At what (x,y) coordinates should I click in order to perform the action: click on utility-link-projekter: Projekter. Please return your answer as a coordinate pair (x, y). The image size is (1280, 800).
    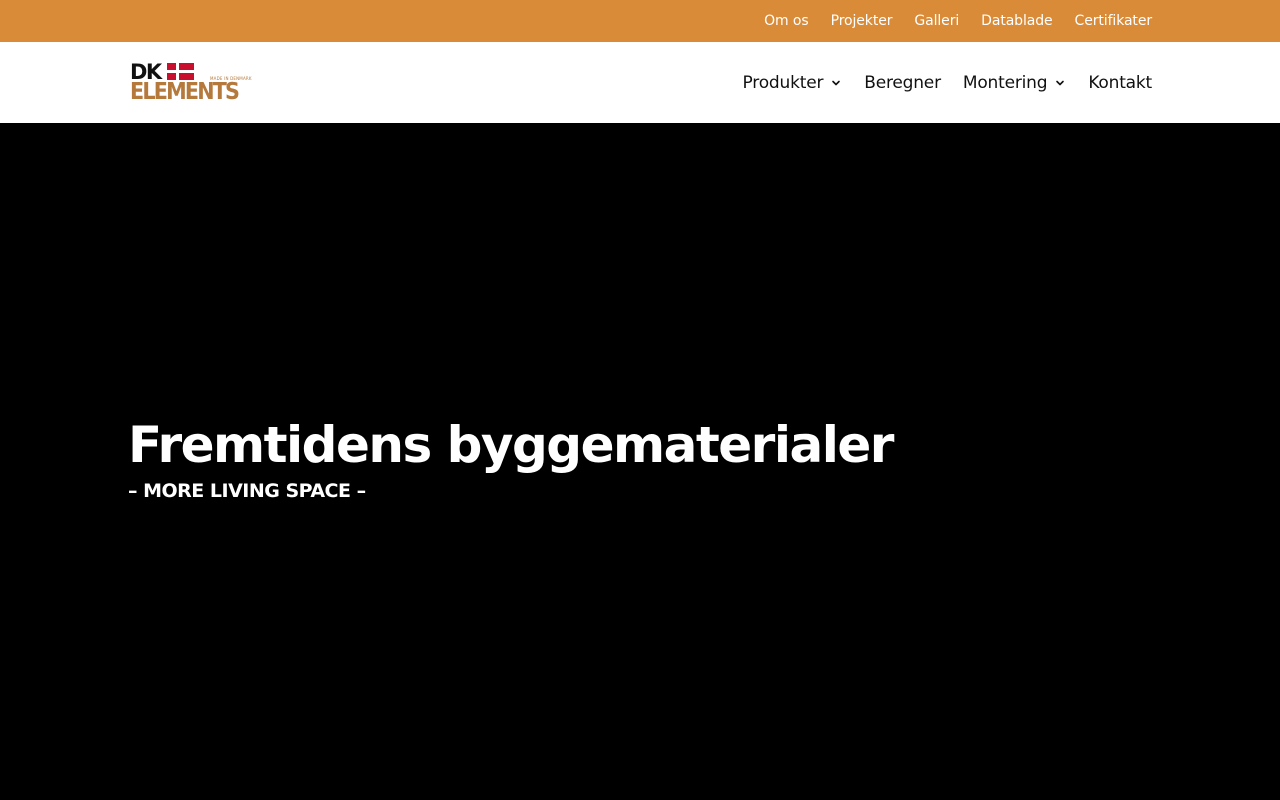
    Looking at the image, I should click on (862, 21).